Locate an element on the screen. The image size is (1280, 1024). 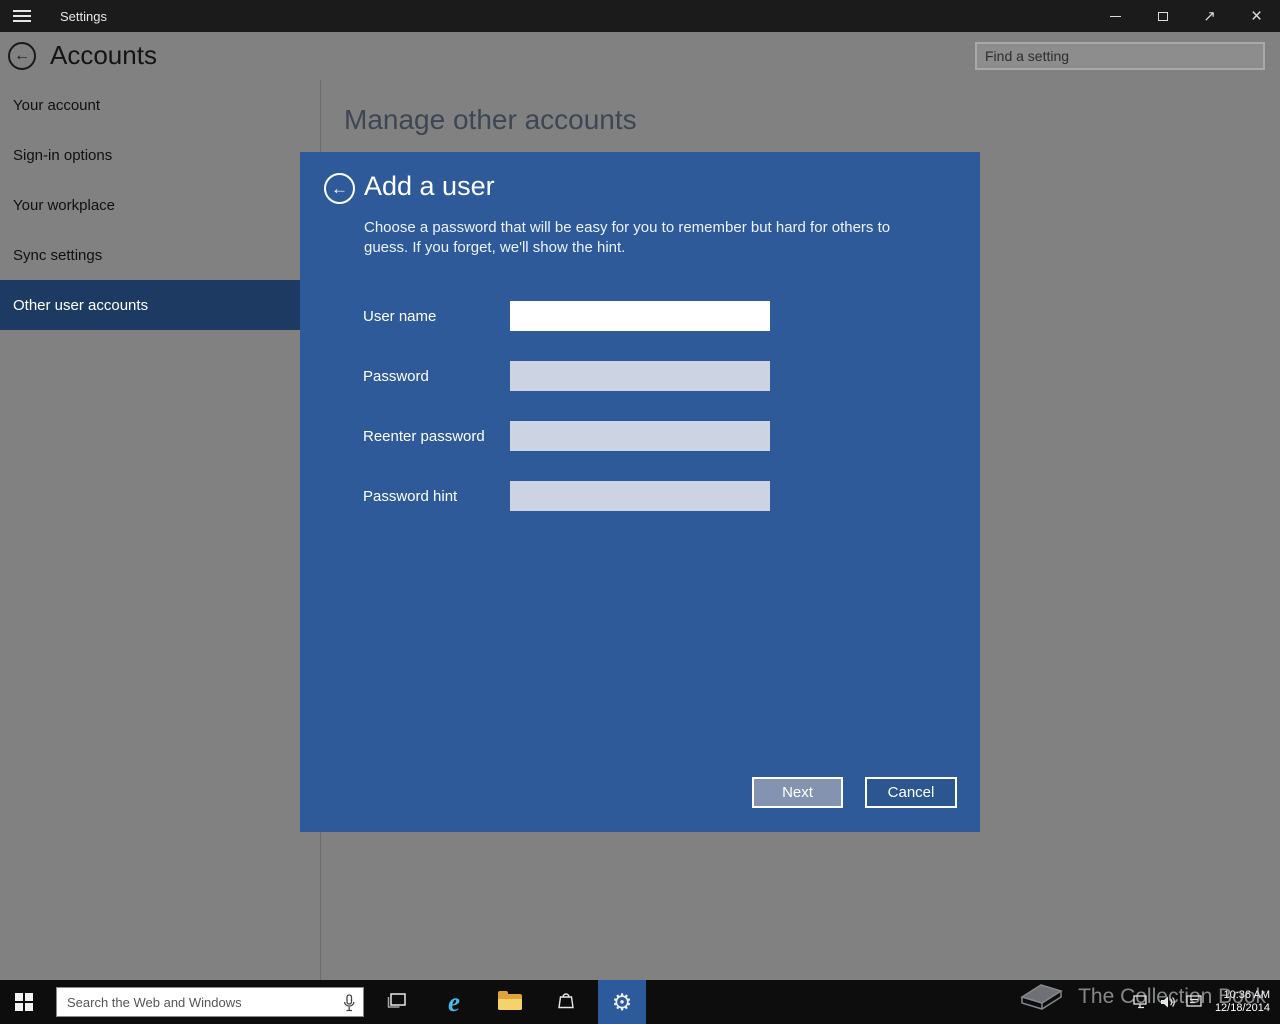
store-bag-icon is located at coordinates (566, 1002).